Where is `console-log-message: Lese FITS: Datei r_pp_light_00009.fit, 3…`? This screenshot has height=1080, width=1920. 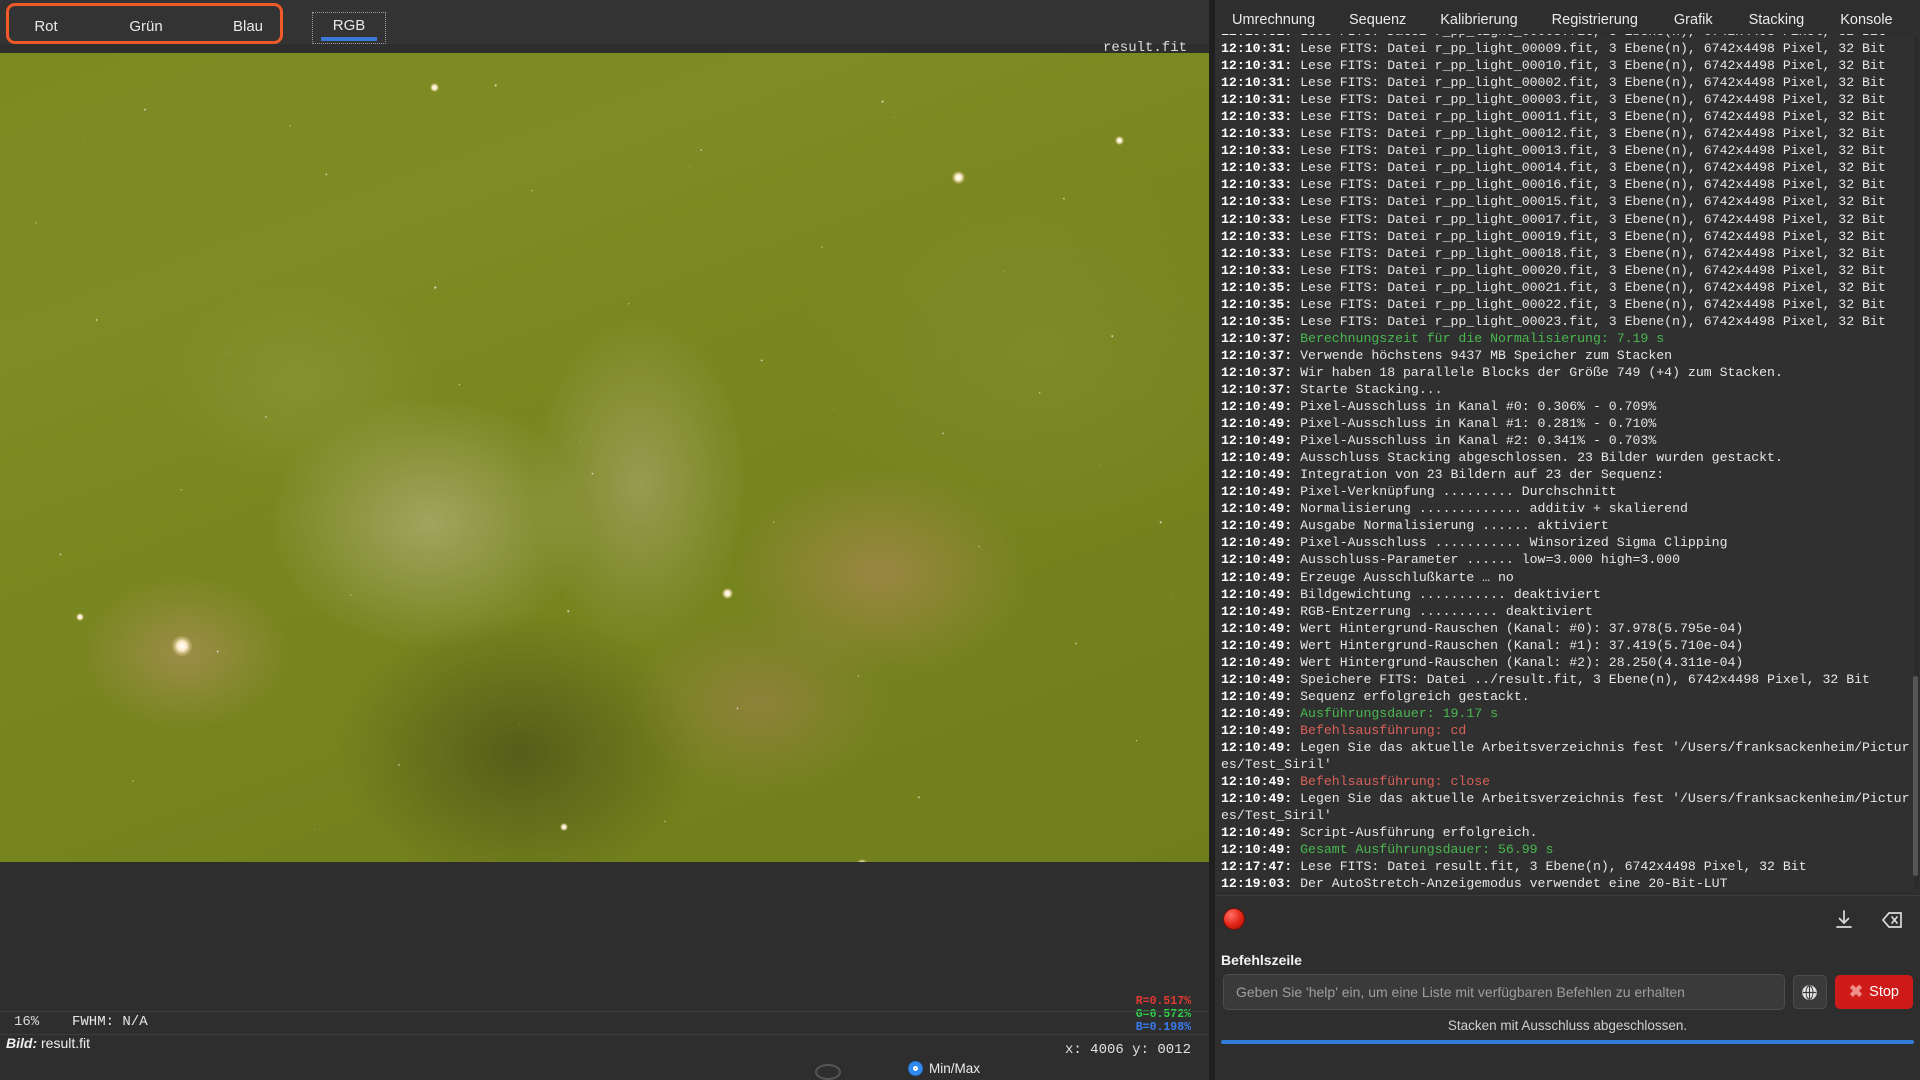
console-log-message: Lese FITS: Datei r_pp_light_00009.fit, 3… is located at coordinates (1593, 49).